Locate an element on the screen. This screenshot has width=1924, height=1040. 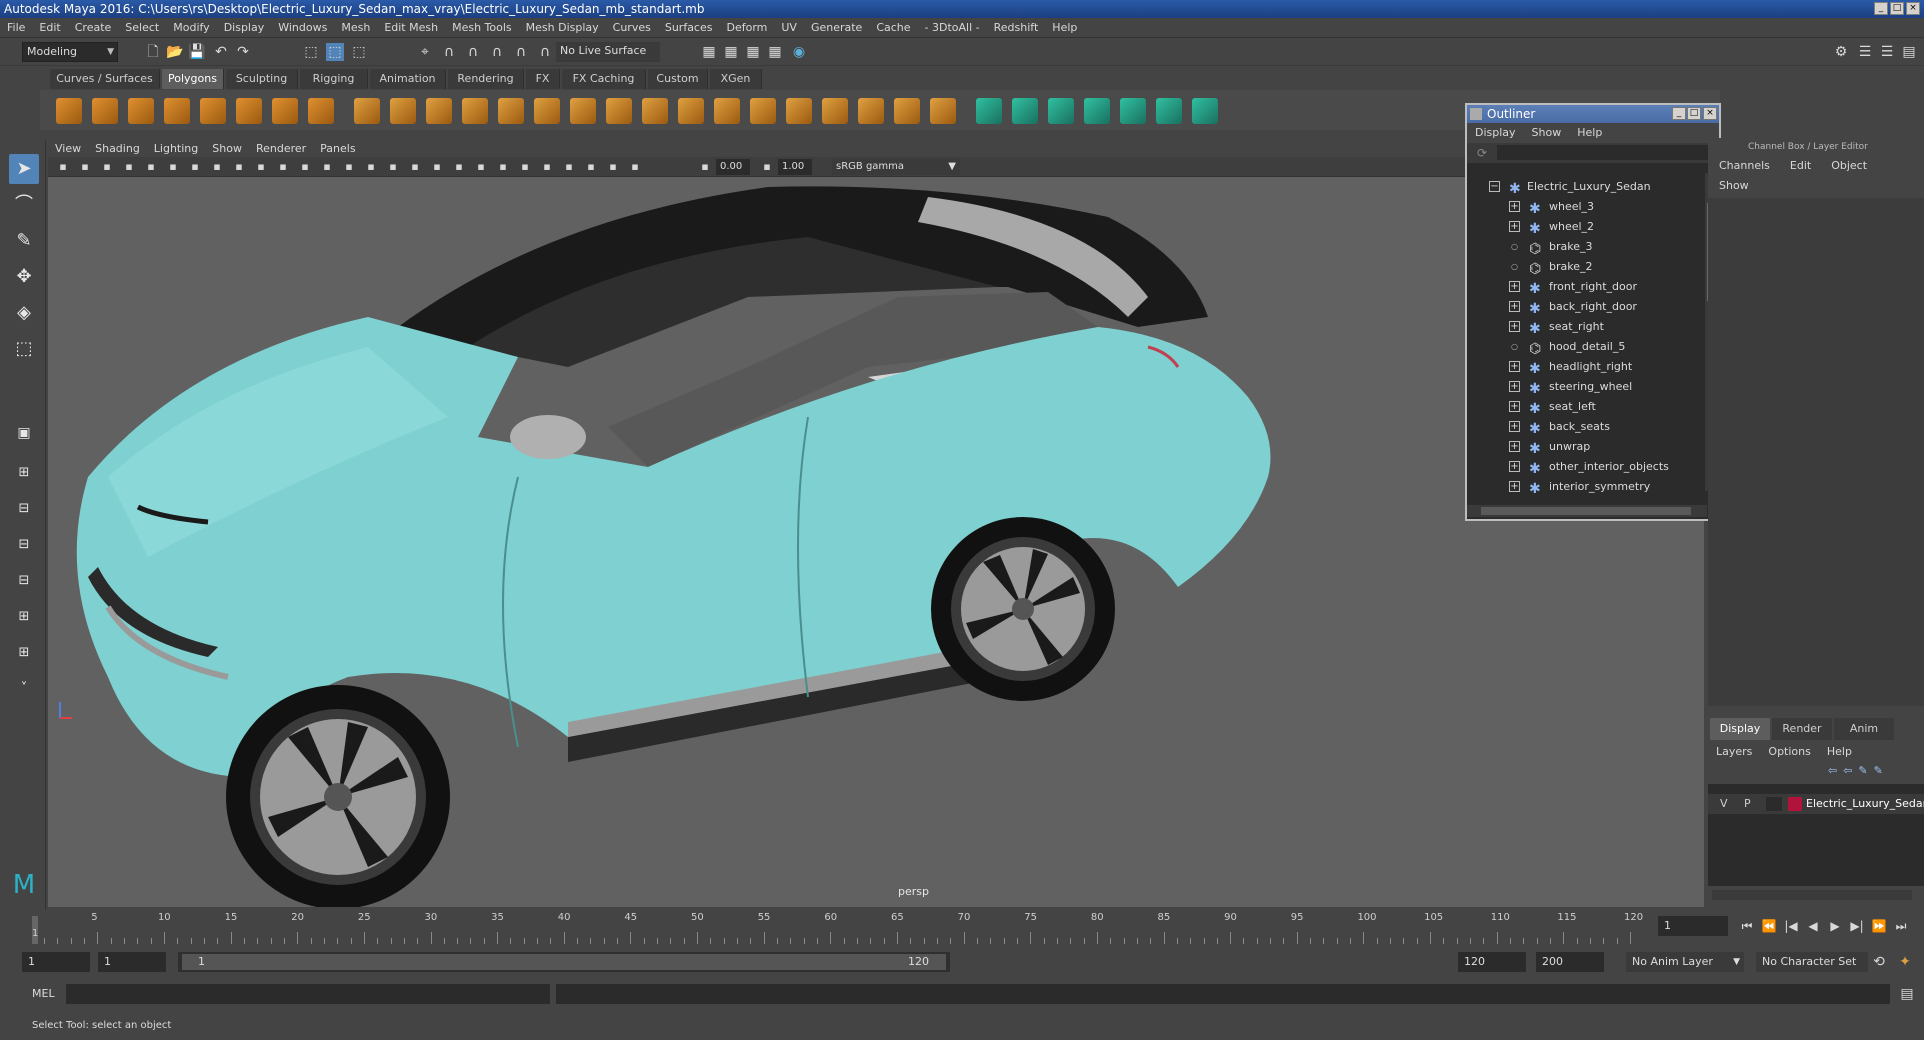
render-view-icon: ▦ is located at coordinates (709, 52).